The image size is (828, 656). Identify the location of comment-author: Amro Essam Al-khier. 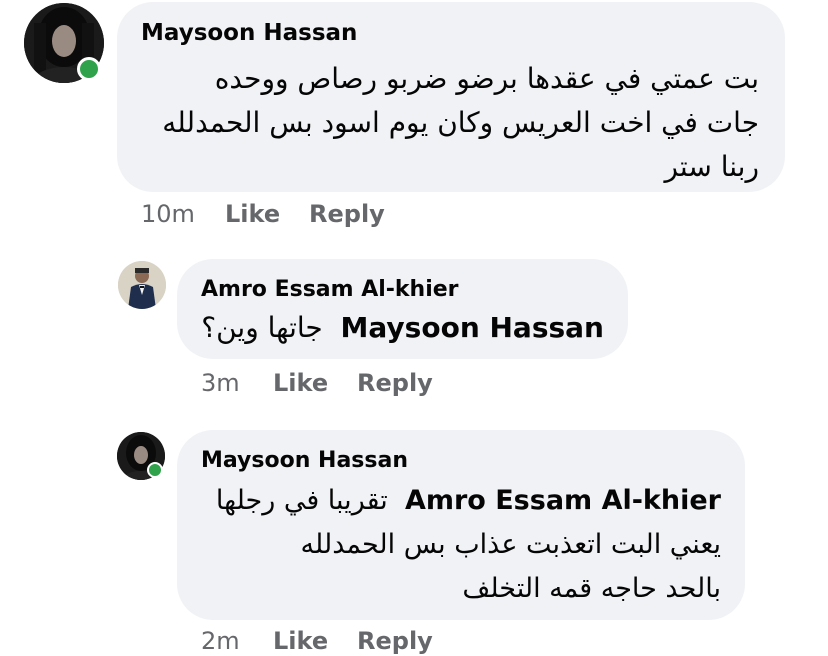
(330, 289).